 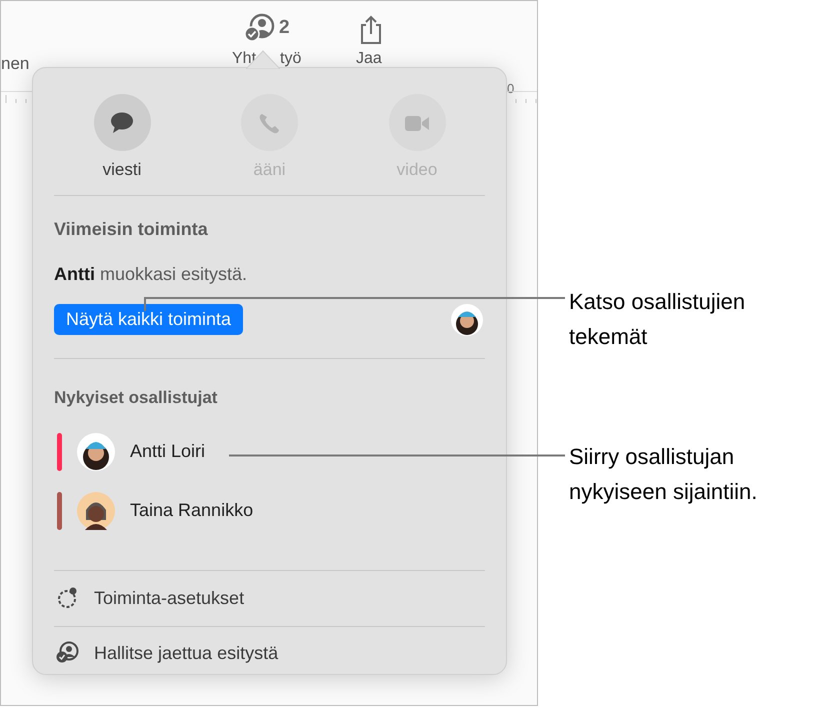 I want to click on menu-item: Toiminta-asetukset, so click(x=269, y=599).